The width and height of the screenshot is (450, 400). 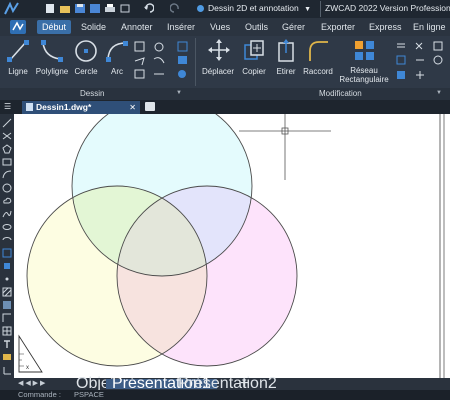 What do you see at coordinates (7, 149) in the screenshot?
I see `polygon-icon` at bounding box center [7, 149].